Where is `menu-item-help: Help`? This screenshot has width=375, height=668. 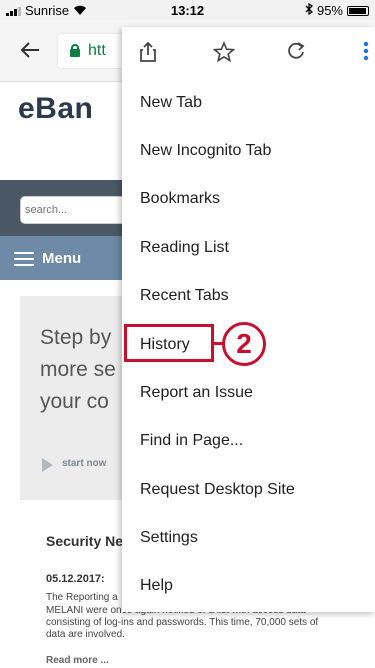
menu-item-help: Help is located at coordinates (248, 586).